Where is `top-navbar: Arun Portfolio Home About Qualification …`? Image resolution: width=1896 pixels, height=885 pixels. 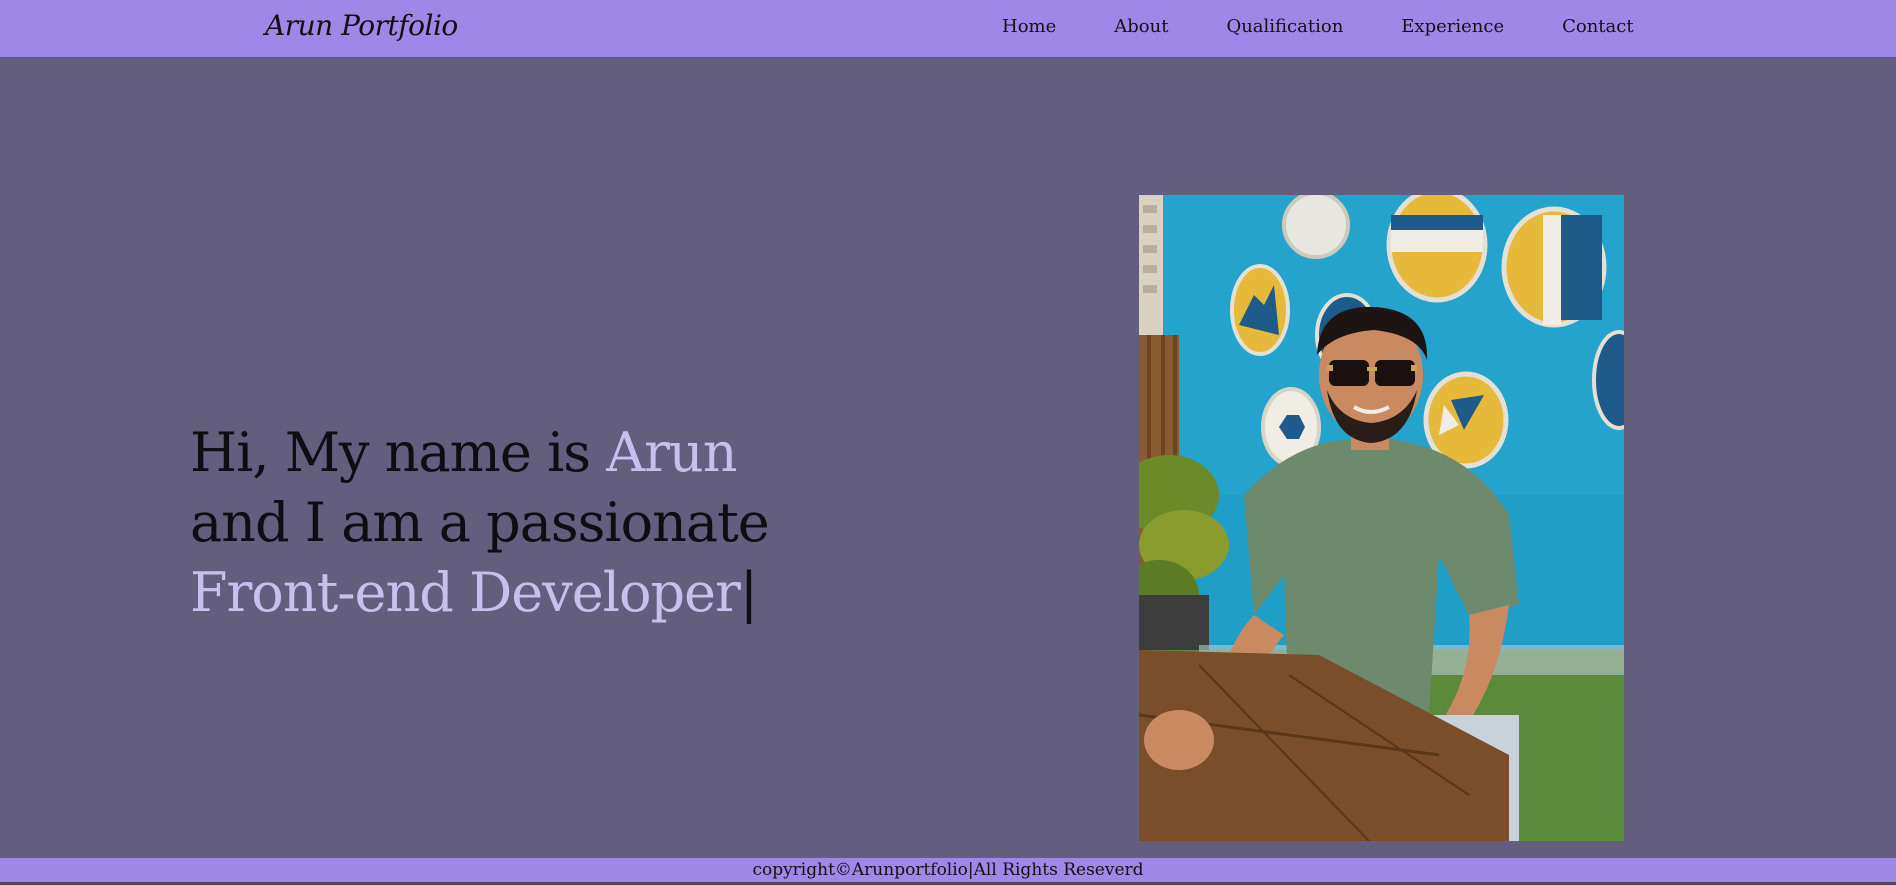 top-navbar: Arun Portfolio Home About Qualification … is located at coordinates (948, 28).